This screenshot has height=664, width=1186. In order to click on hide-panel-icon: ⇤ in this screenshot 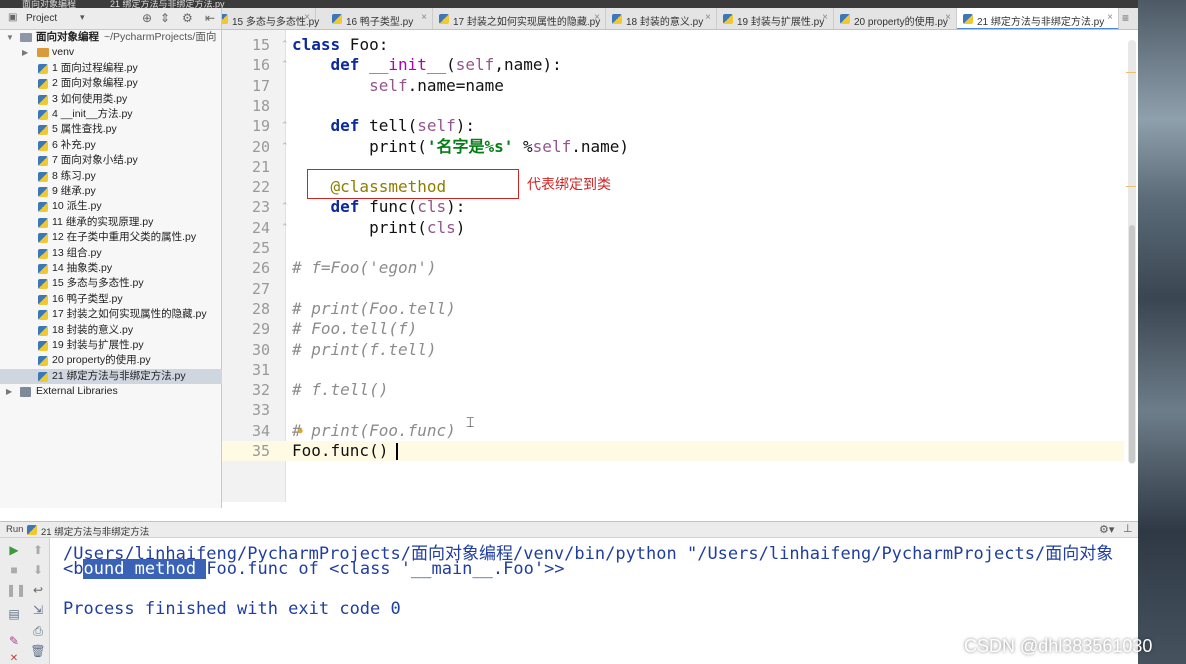, I will do `click(210, 18)`.